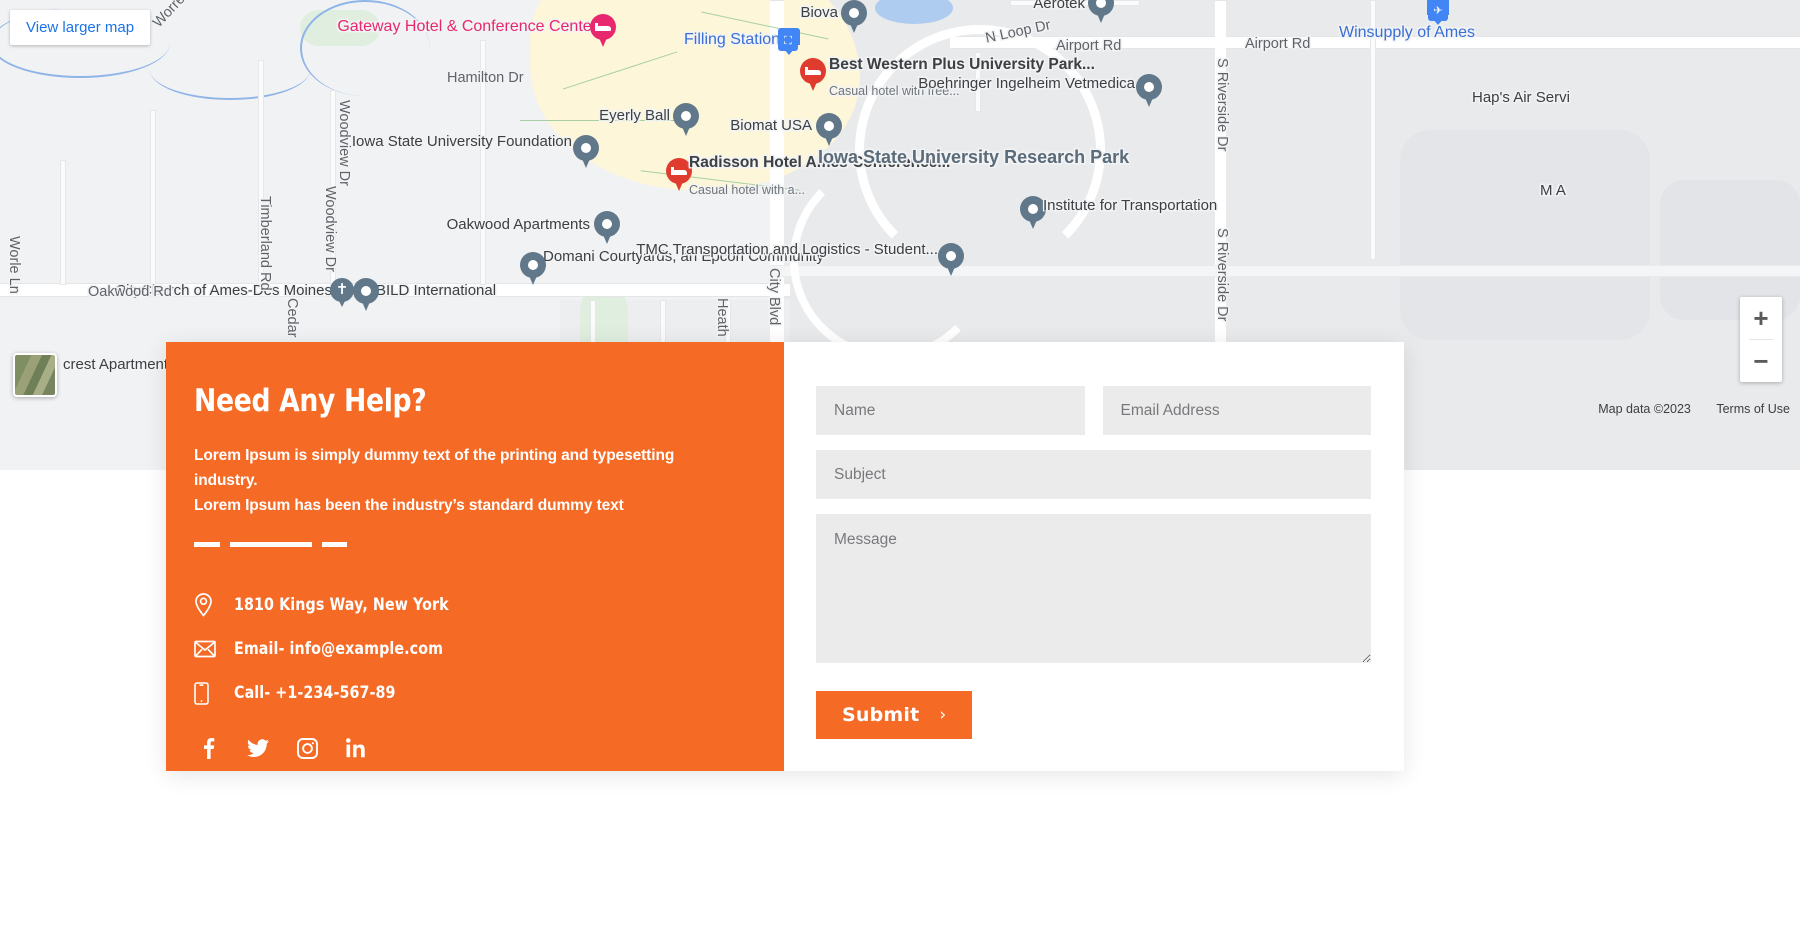 The height and width of the screenshot is (944, 1800). I want to click on map-poi-label-filling-station: Filling Station, so click(732, 40).